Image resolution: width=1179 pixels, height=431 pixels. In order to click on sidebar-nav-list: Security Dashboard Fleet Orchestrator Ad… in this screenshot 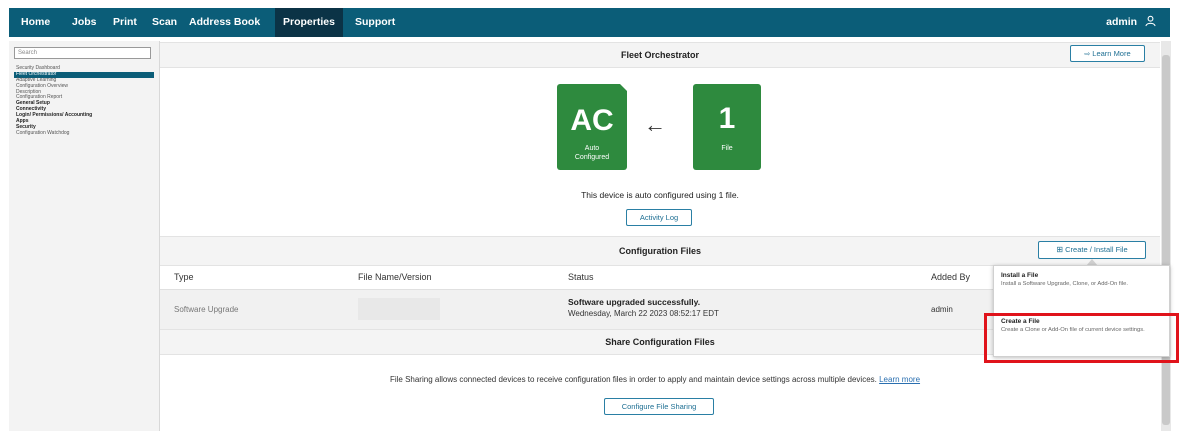, I will do `click(84, 101)`.